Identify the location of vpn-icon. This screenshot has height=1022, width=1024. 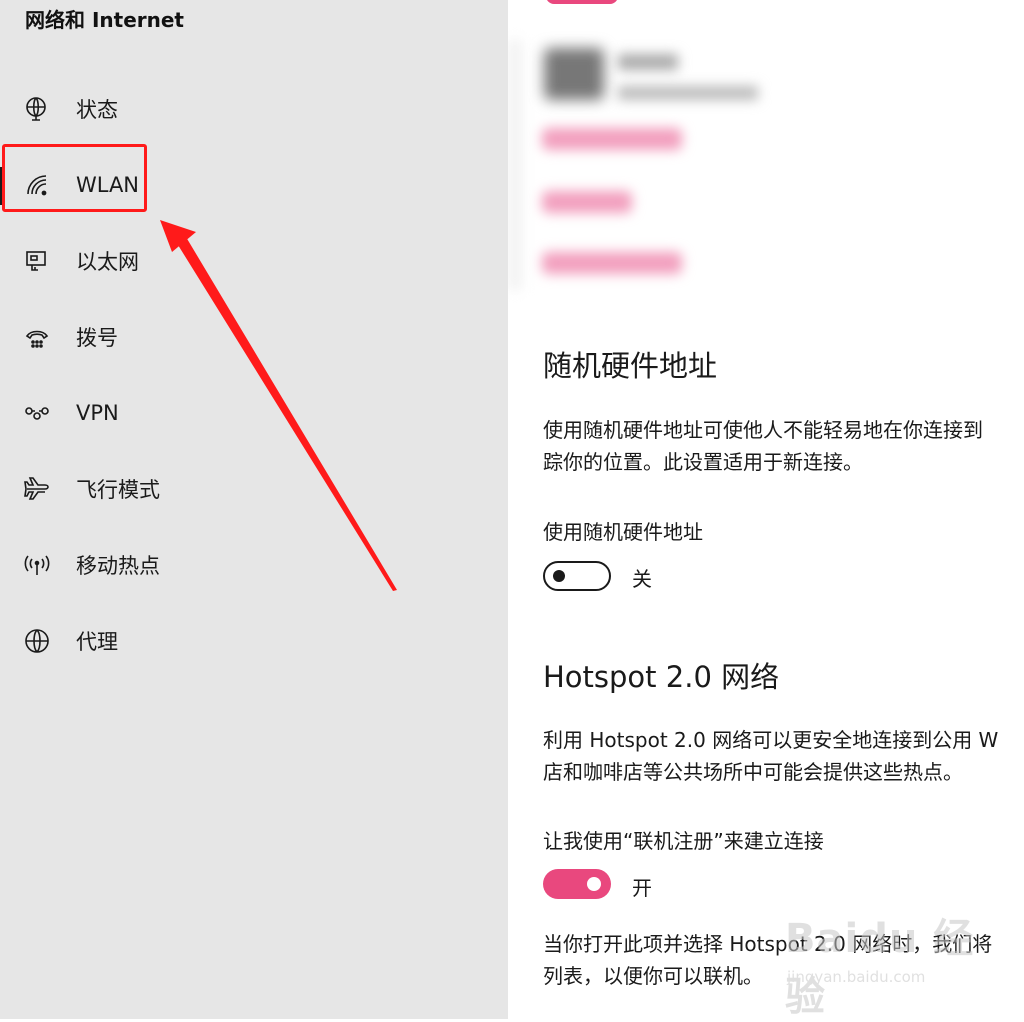
(37, 413).